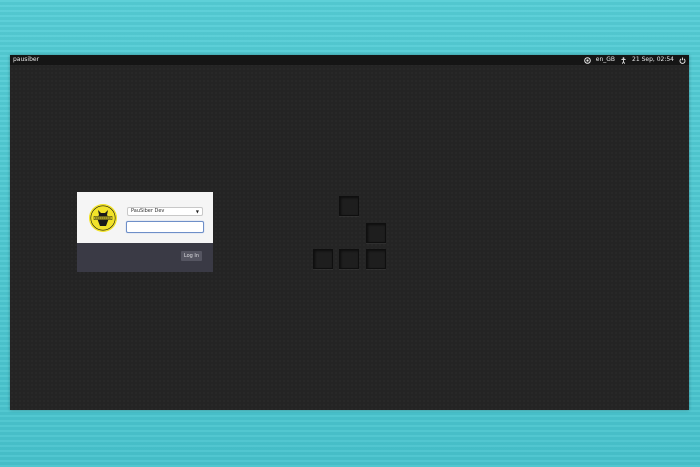  What do you see at coordinates (349, 60) in the screenshot?
I see `top-panel: pausiber en_GB 21 Sep, 02:54` at bounding box center [349, 60].